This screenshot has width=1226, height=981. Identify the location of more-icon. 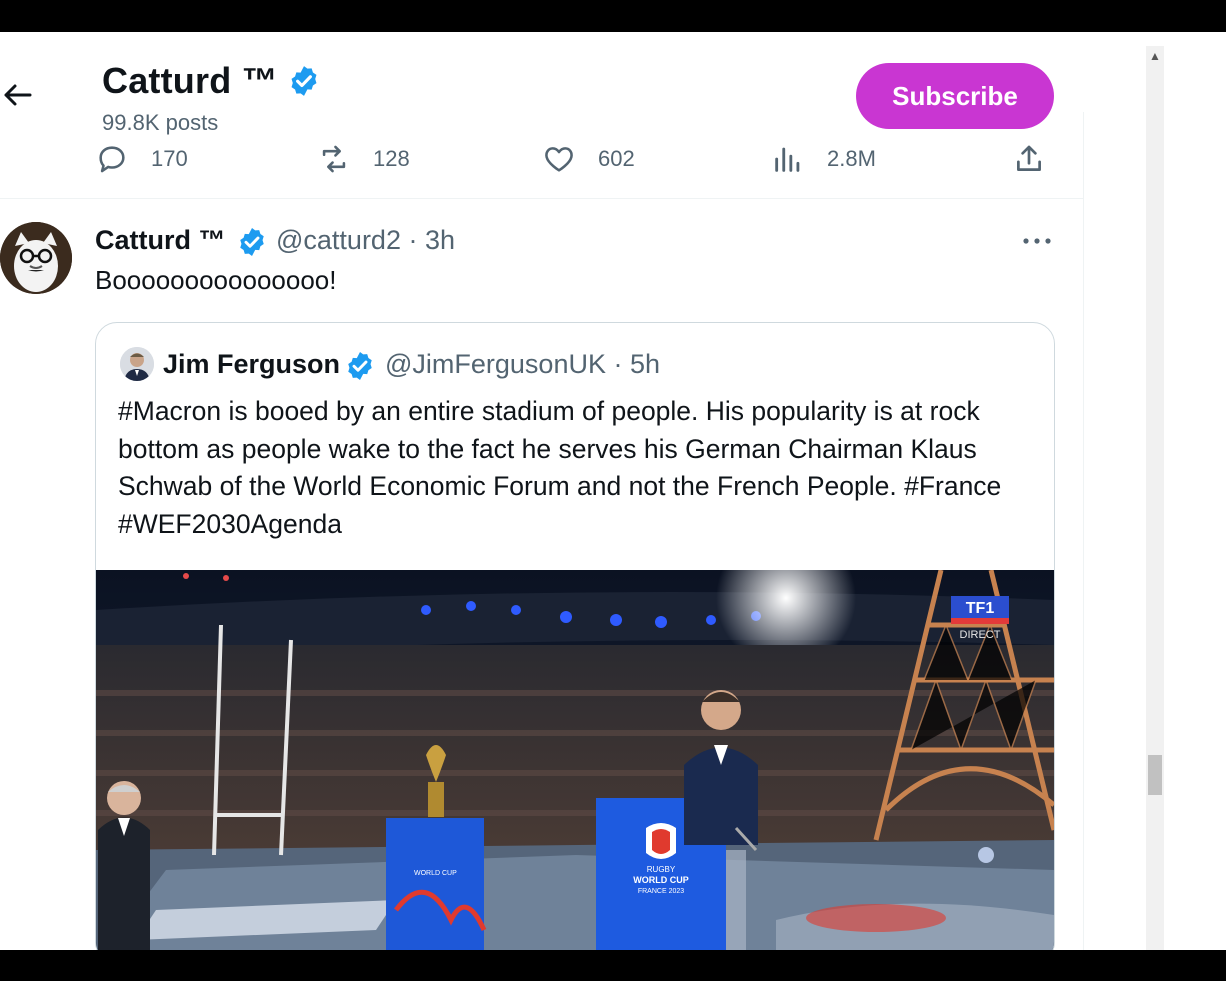
(1037, 241).